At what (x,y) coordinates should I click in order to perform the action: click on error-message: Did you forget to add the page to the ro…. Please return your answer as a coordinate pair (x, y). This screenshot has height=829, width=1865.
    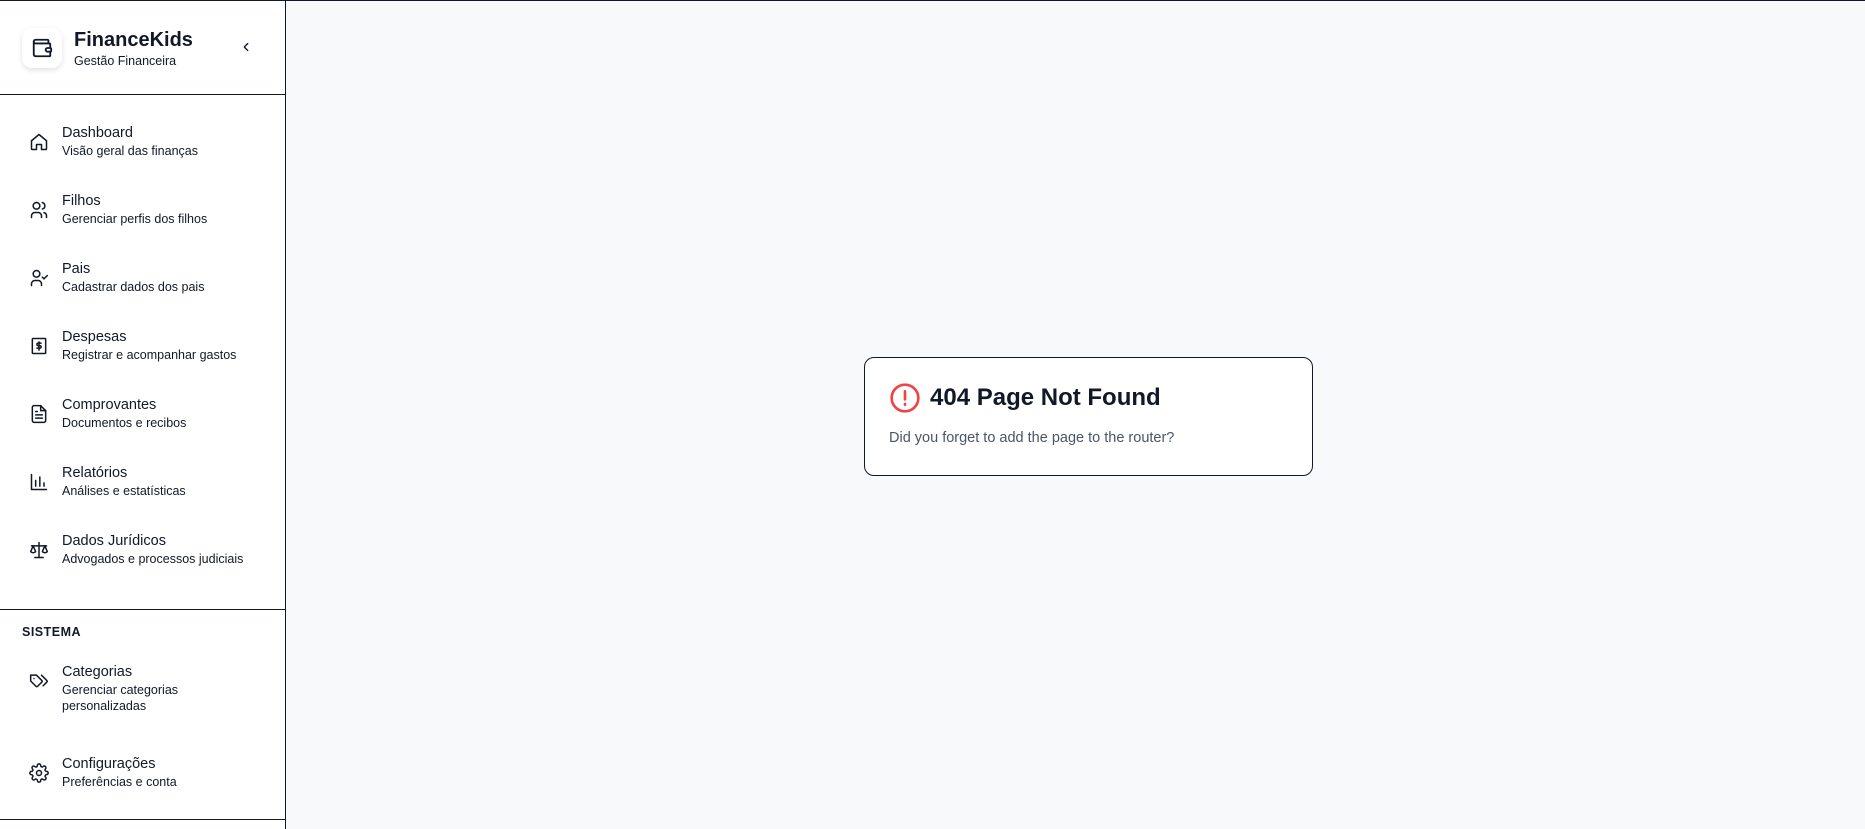
    Looking at the image, I should click on (1032, 438).